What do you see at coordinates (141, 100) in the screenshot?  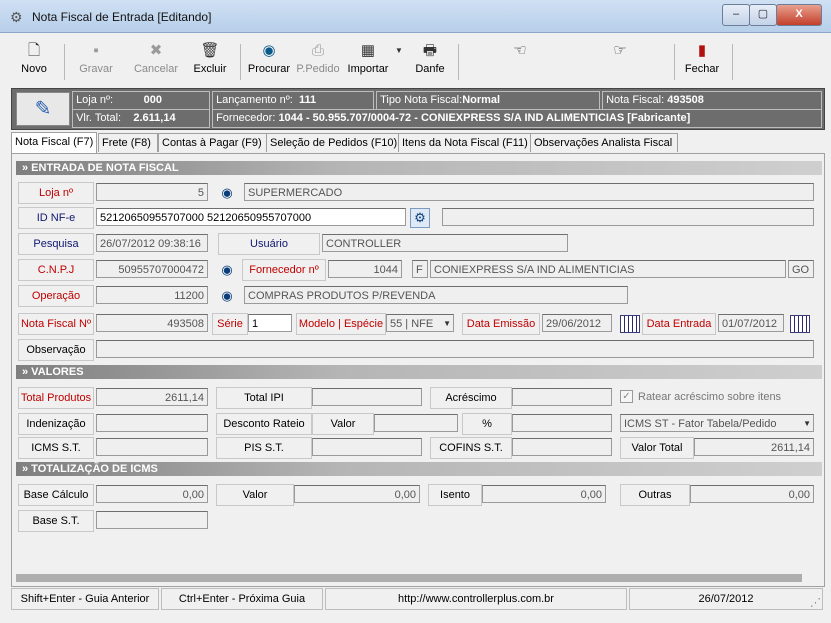 I see `header-loja: Loja nº: 000` at bounding box center [141, 100].